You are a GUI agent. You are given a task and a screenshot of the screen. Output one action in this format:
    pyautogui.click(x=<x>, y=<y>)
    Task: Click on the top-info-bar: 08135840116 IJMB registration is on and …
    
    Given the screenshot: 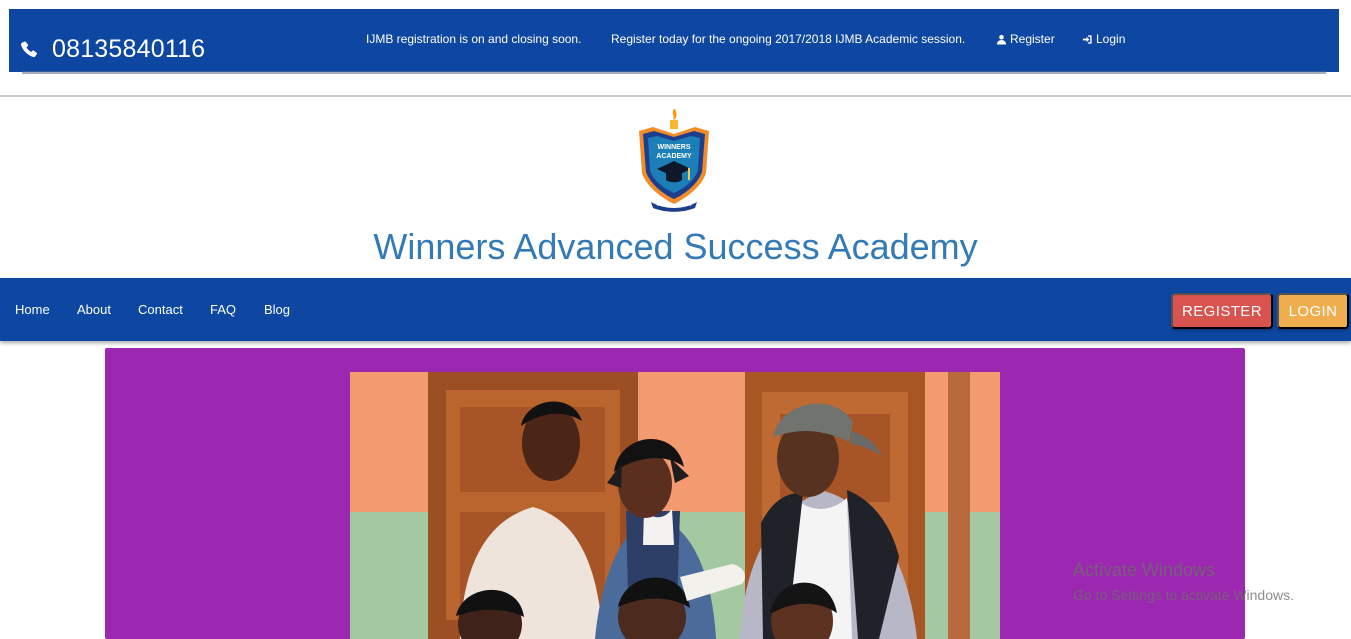 What is the action you would take?
    pyautogui.click(x=674, y=40)
    